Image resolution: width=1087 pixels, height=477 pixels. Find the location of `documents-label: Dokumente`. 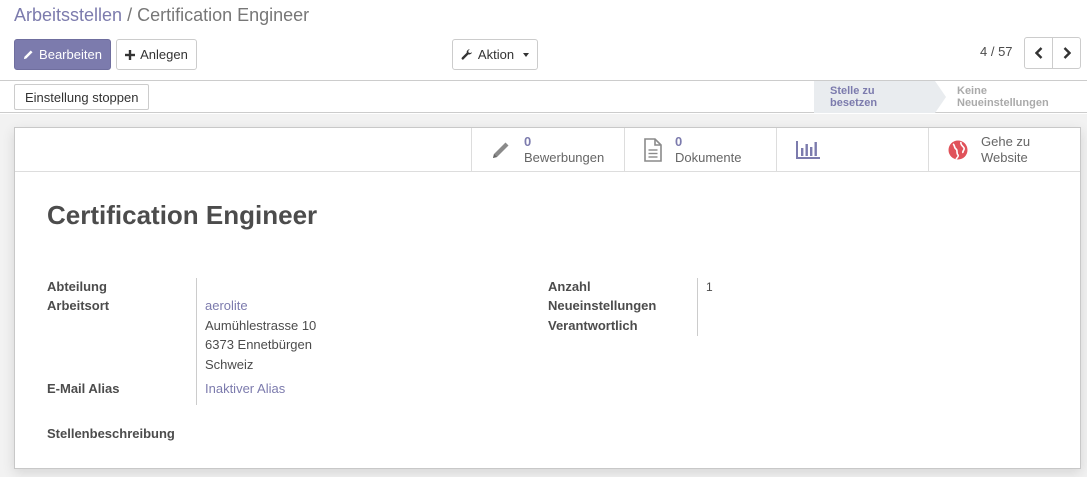

documents-label: Dokumente is located at coordinates (708, 157).